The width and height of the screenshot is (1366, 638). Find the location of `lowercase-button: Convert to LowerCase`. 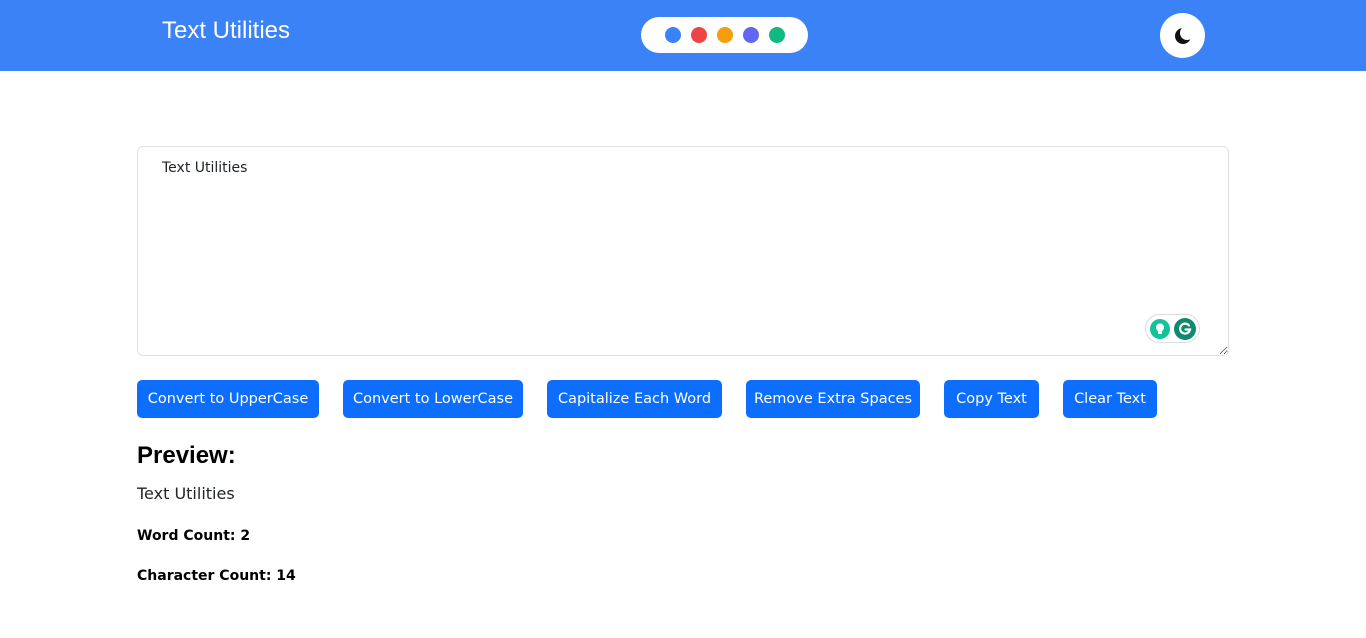

lowercase-button: Convert to LowerCase is located at coordinates (433, 399).